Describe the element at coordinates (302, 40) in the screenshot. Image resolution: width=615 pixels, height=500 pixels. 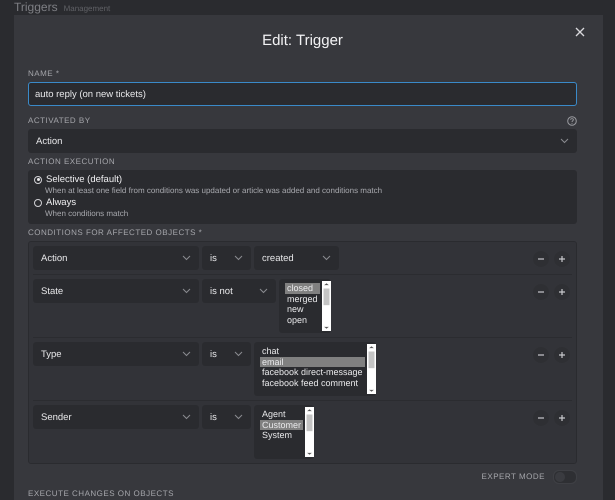
I see `dialog-title: Edit: Trigger` at that location.